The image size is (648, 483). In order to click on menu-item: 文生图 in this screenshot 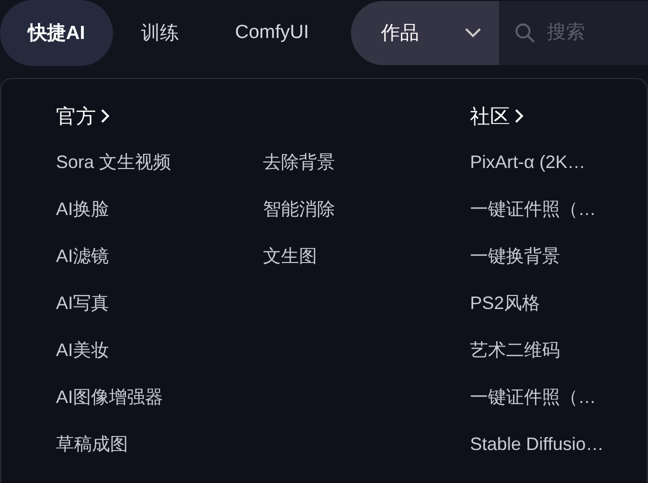, I will do `click(366, 256)`.